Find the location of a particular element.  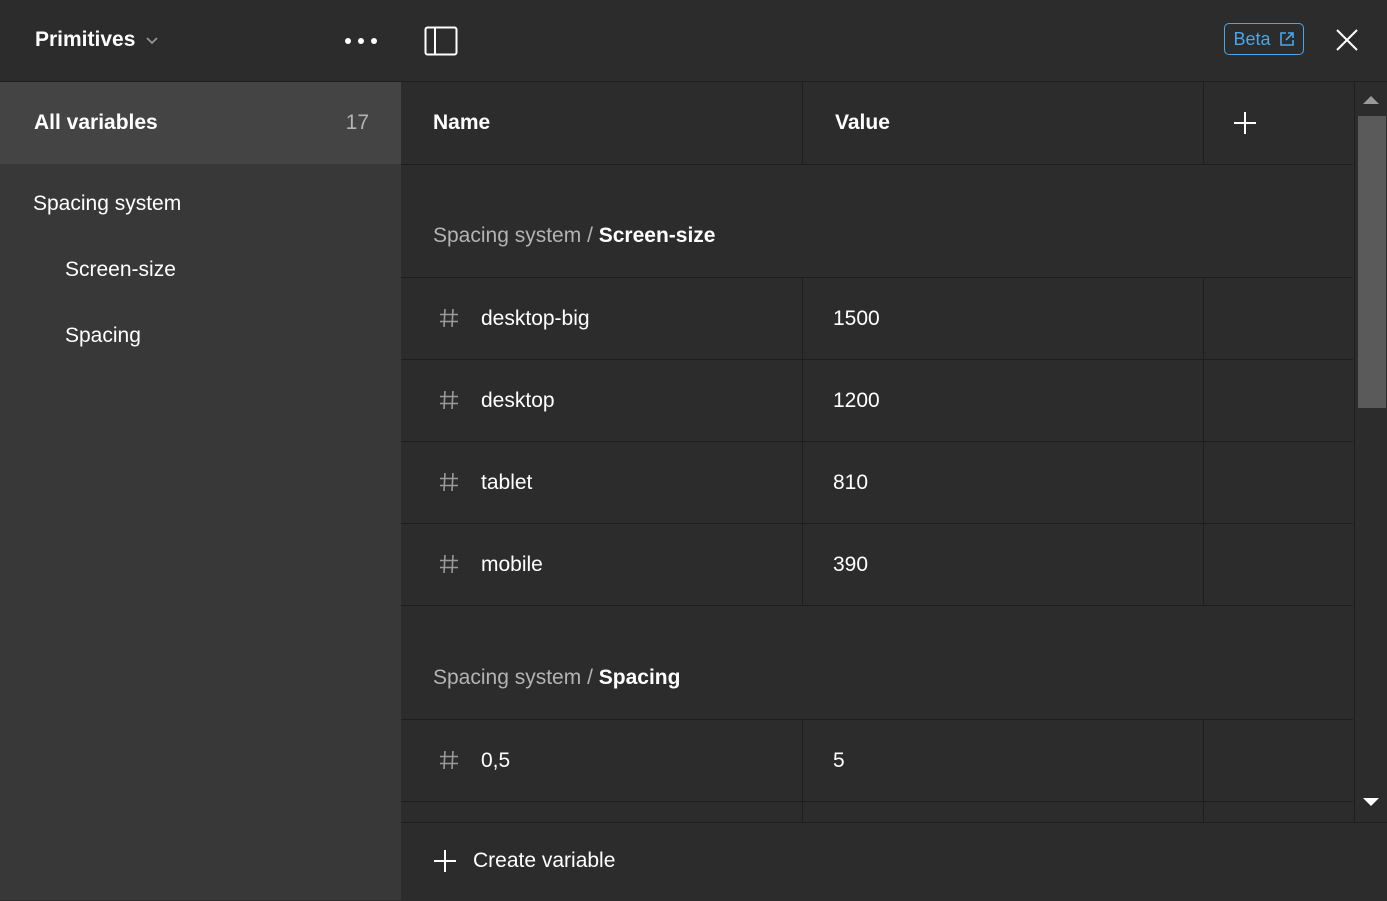

variable-value: 5 is located at coordinates (839, 760).